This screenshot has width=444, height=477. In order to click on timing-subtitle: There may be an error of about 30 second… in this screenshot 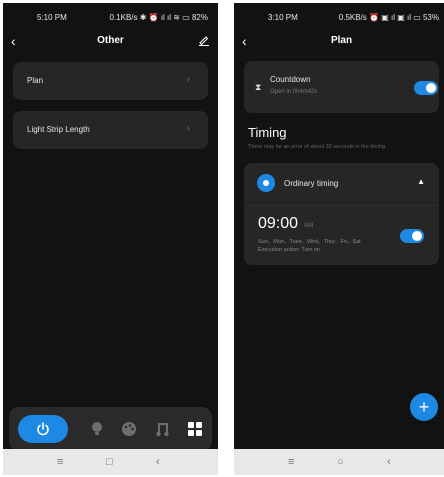, I will do `click(316, 147)`.